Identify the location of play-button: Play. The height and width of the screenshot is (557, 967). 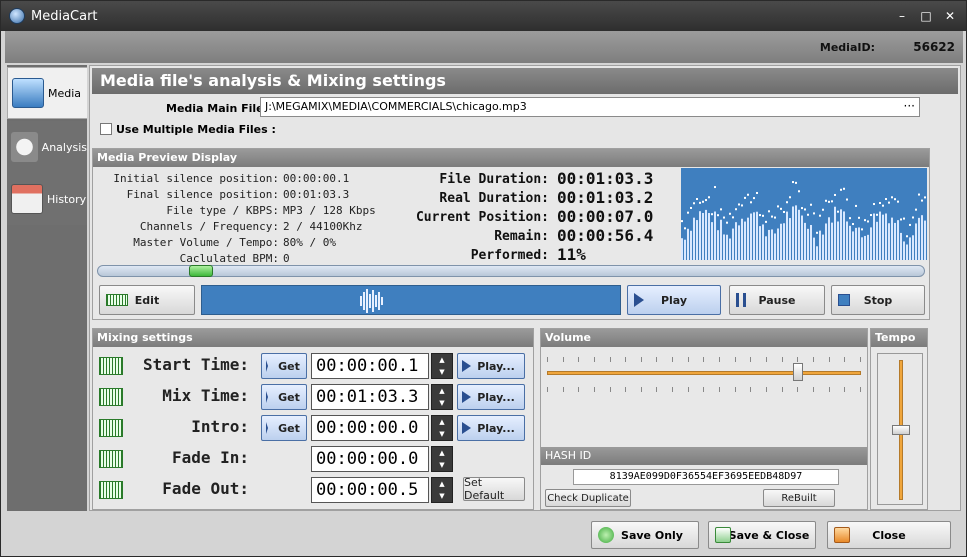
(674, 300).